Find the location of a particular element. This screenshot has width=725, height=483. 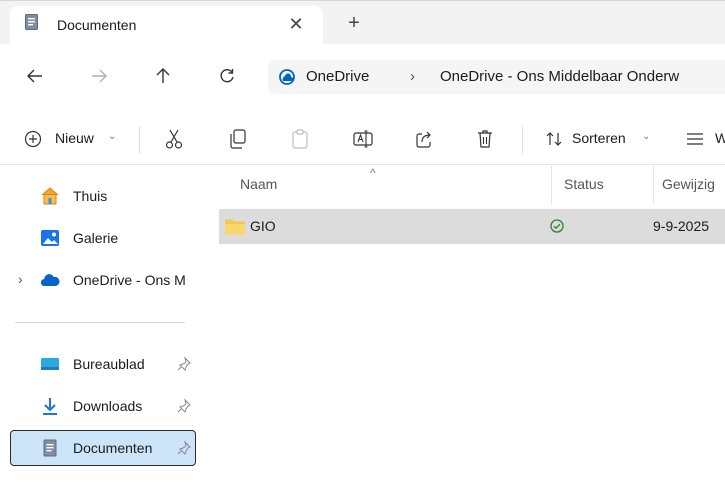

synced-check-icon is located at coordinates (557, 226).